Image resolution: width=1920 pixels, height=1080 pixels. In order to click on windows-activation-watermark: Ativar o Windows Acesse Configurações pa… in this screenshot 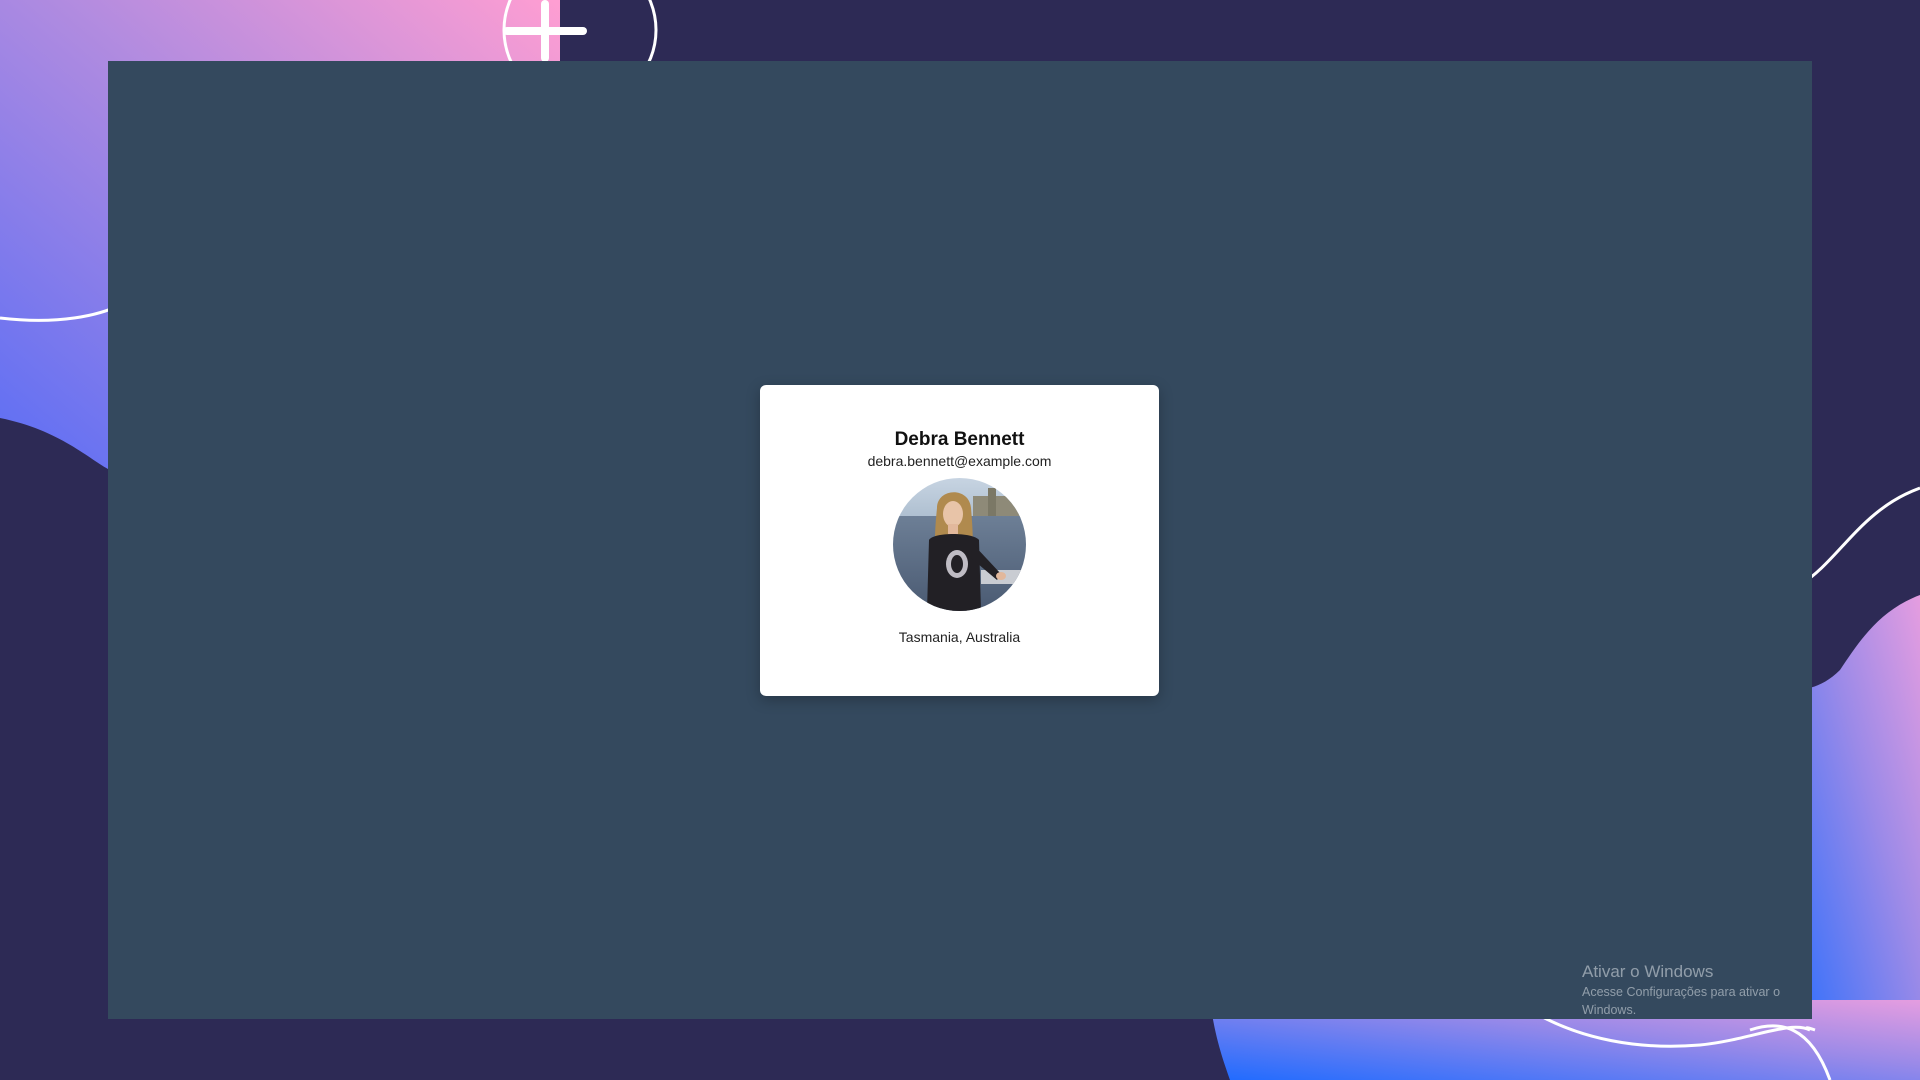, I will do `click(1697, 990)`.